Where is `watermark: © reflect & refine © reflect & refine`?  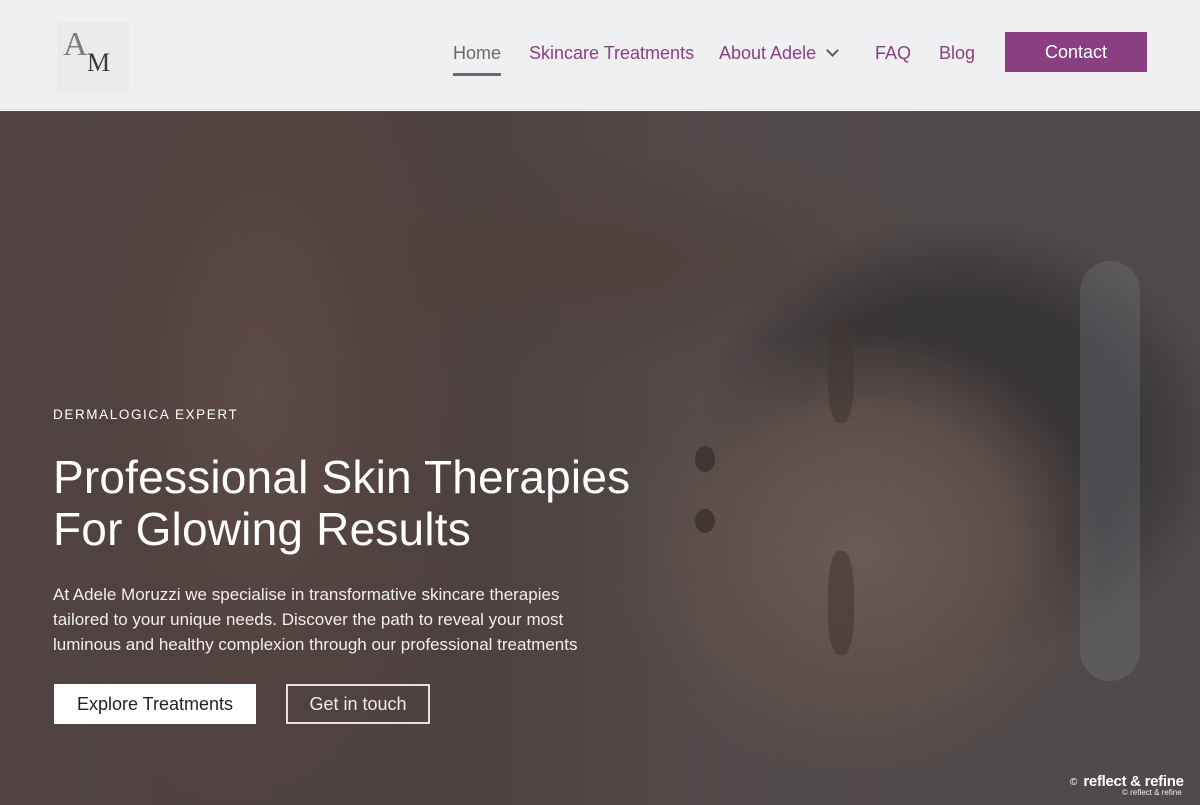
watermark: © reflect & refine © reflect & refine is located at coordinates (1127, 785).